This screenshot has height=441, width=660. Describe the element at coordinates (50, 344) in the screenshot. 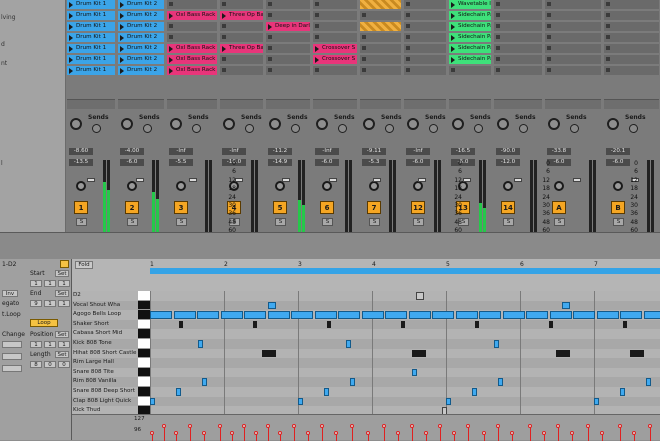

I see `position-beat-field: 1` at that location.